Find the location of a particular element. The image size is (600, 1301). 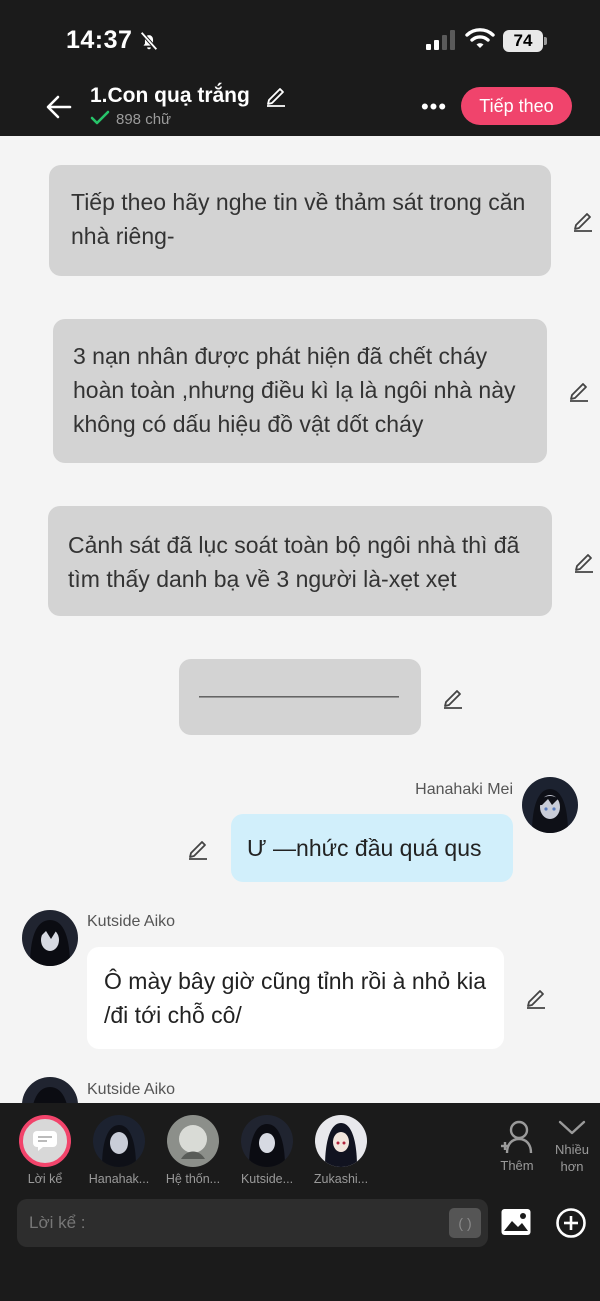

word-count: 898 chữ is located at coordinates (130, 119).